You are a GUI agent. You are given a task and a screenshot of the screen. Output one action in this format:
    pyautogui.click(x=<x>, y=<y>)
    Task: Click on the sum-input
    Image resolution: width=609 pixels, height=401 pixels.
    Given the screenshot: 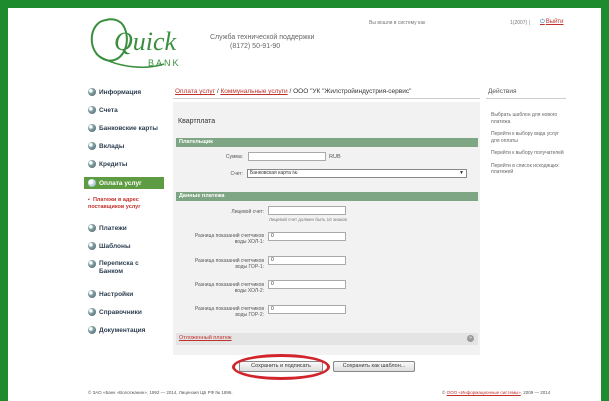 What is the action you would take?
    pyautogui.click(x=287, y=156)
    